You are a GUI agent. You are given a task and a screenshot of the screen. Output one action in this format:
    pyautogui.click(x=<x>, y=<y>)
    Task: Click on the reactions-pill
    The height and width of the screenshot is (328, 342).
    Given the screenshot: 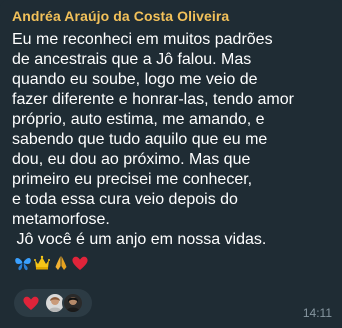 What is the action you would take?
    pyautogui.click(x=53, y=303)
    